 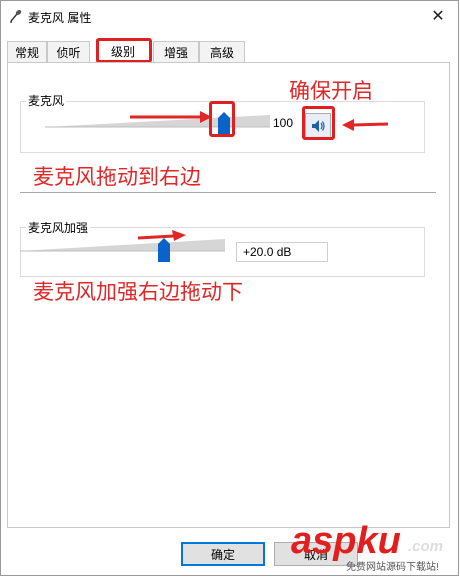 I want to click on watermark-subtitle: 免费网站源码下载站!, so click(x=392, y=567).